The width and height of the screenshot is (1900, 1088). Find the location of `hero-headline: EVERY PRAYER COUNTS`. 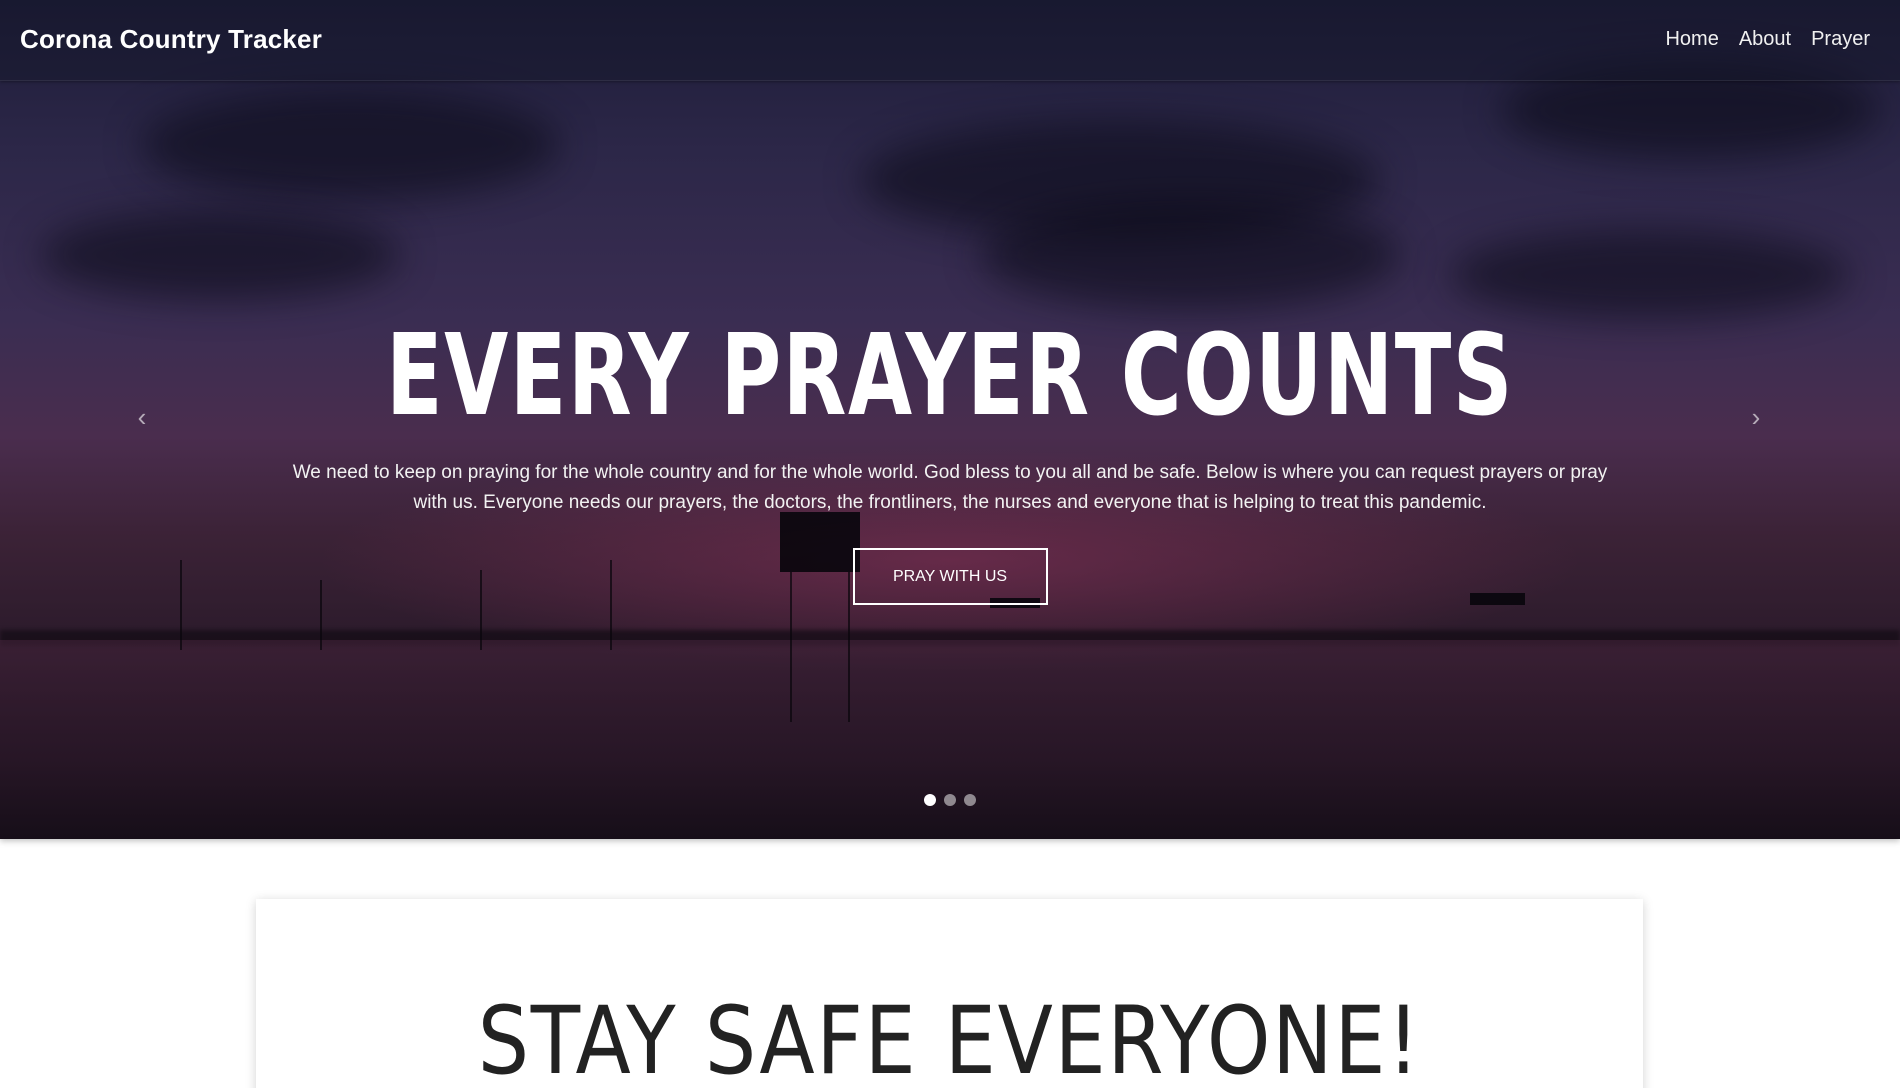

hero-headline: EVERY PRAYER COUNTS is located at coordinates (950, 376).